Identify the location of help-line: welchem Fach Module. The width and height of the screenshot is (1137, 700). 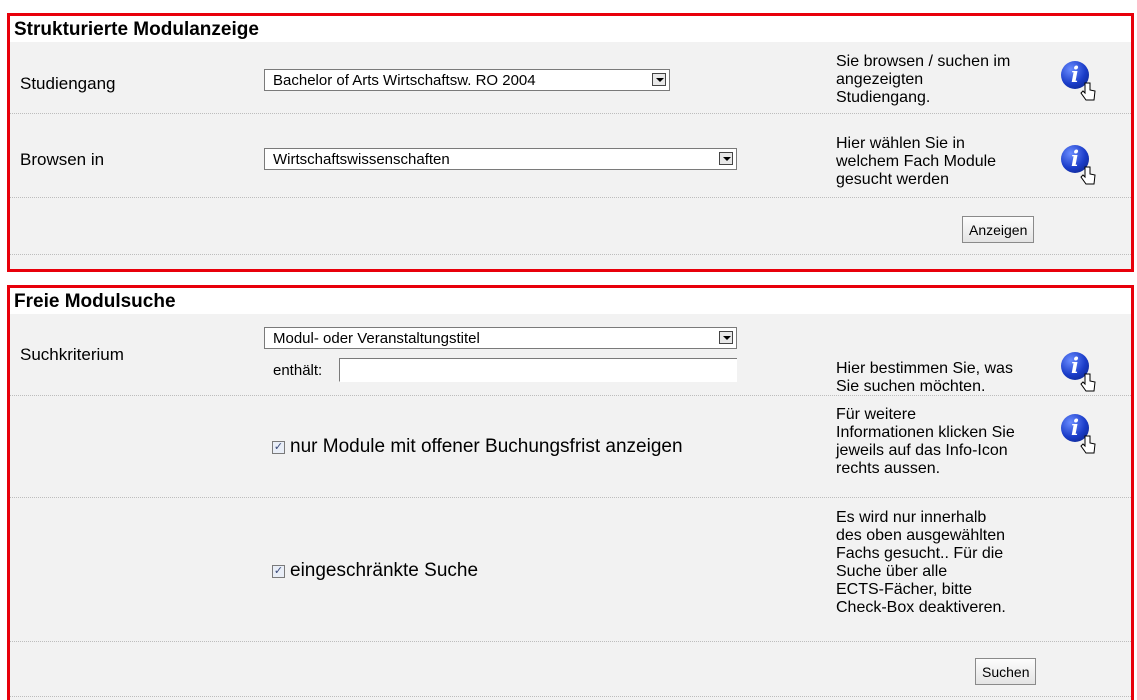
(916, 161).